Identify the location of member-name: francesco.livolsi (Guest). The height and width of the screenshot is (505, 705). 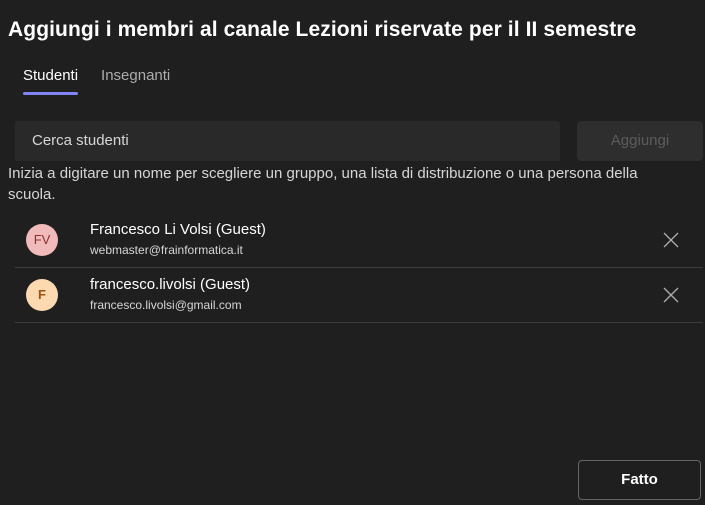
(170, 284).